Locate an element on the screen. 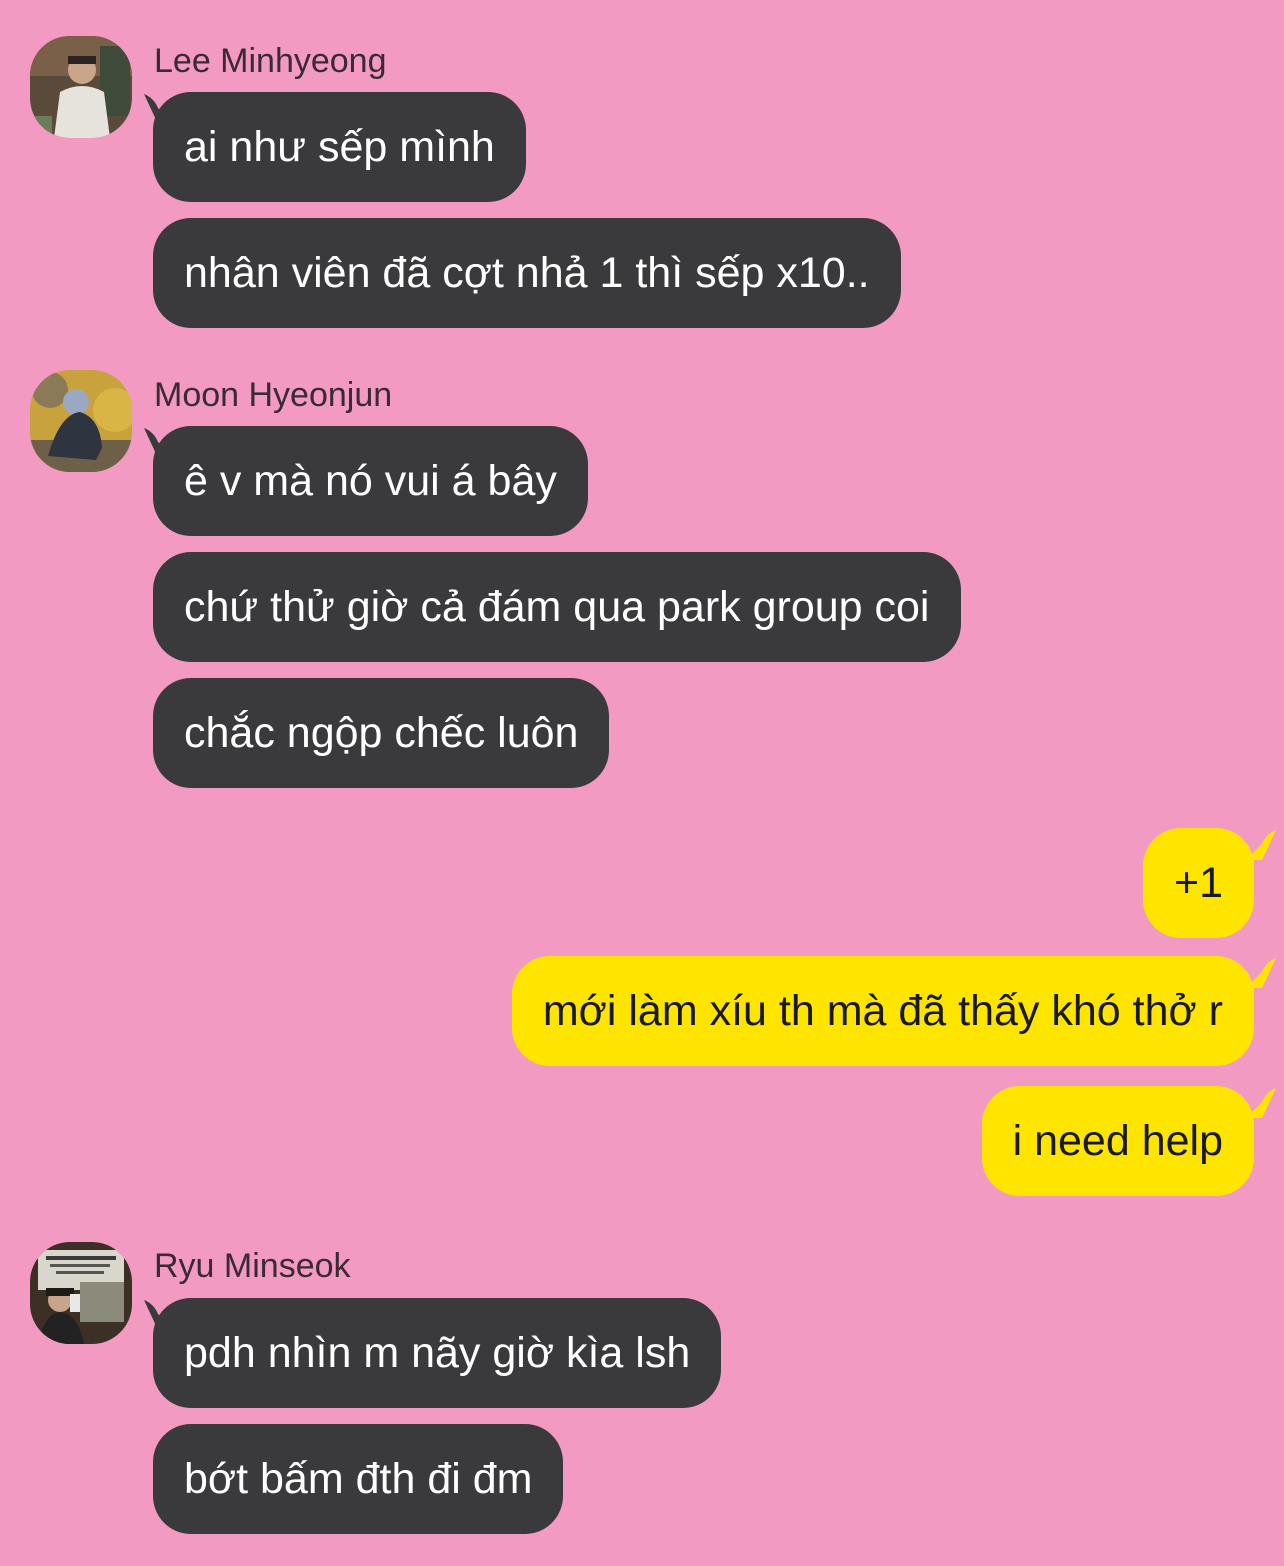 The height and width of the screenshot is (1566, 1284). message-bubble: chứ thử giờ cả đám qua park group coi is located at coordinates (557, 607).